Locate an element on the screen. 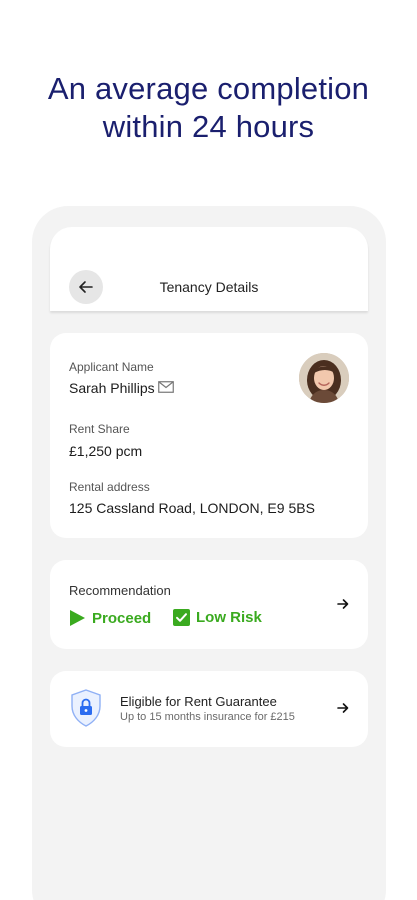 Image resolution: width=417 pixels, height=900 pixels. headline-line-1: An average completion is located at coordinates (208, 88).